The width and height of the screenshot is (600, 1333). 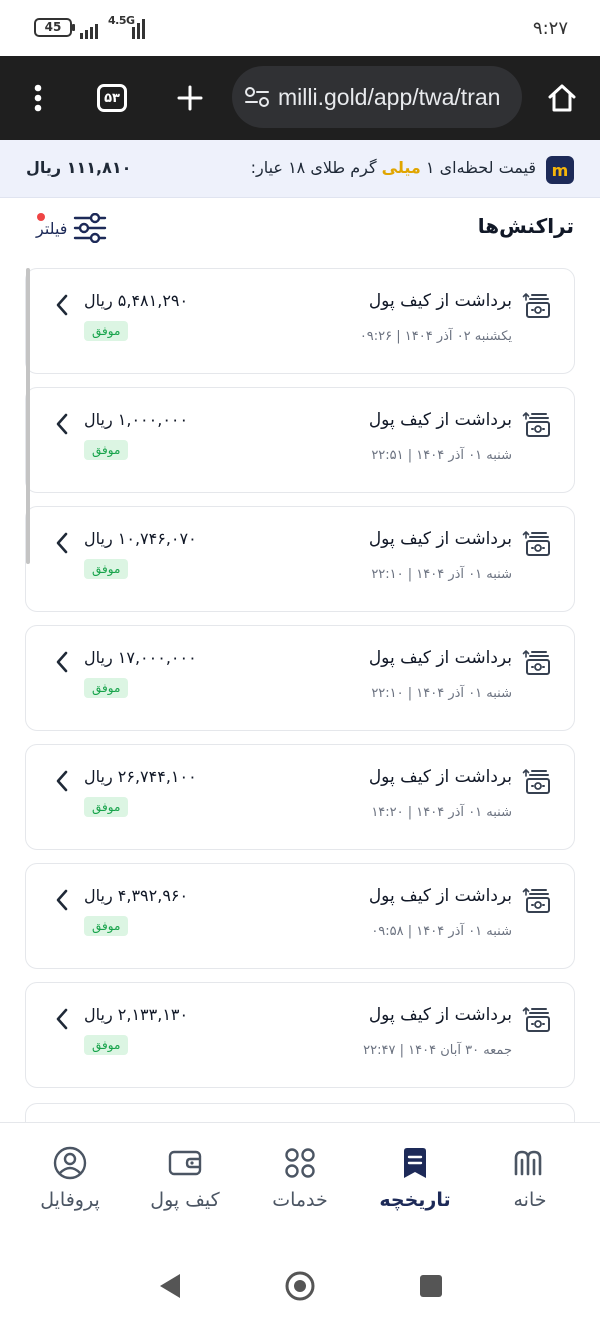 What do you see at coordinates (185, 1182) in the screenshot?
I see `nav-item-wallet: کیف پول` at bounding box center [185, 1182].